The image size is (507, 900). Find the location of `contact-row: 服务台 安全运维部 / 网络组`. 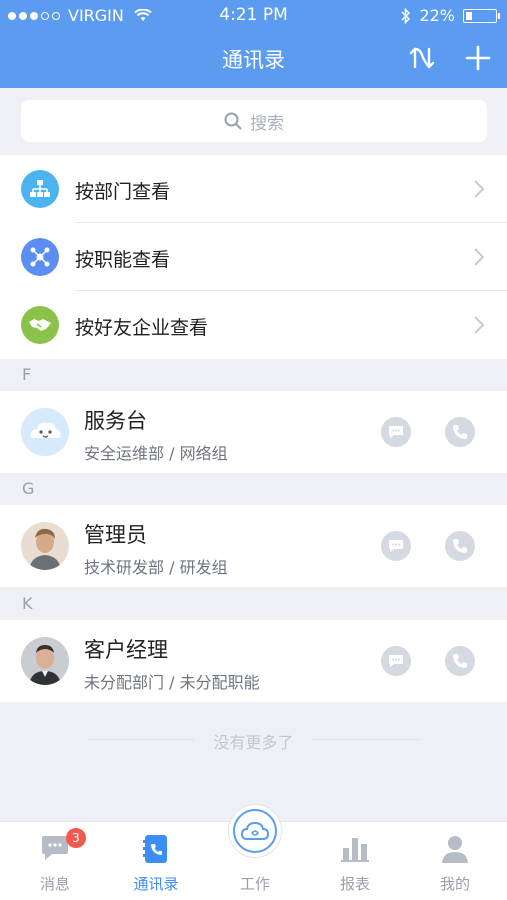

contact-row: 服务台 安全运维部 / 网络组 is located at coordinates (253, 432).